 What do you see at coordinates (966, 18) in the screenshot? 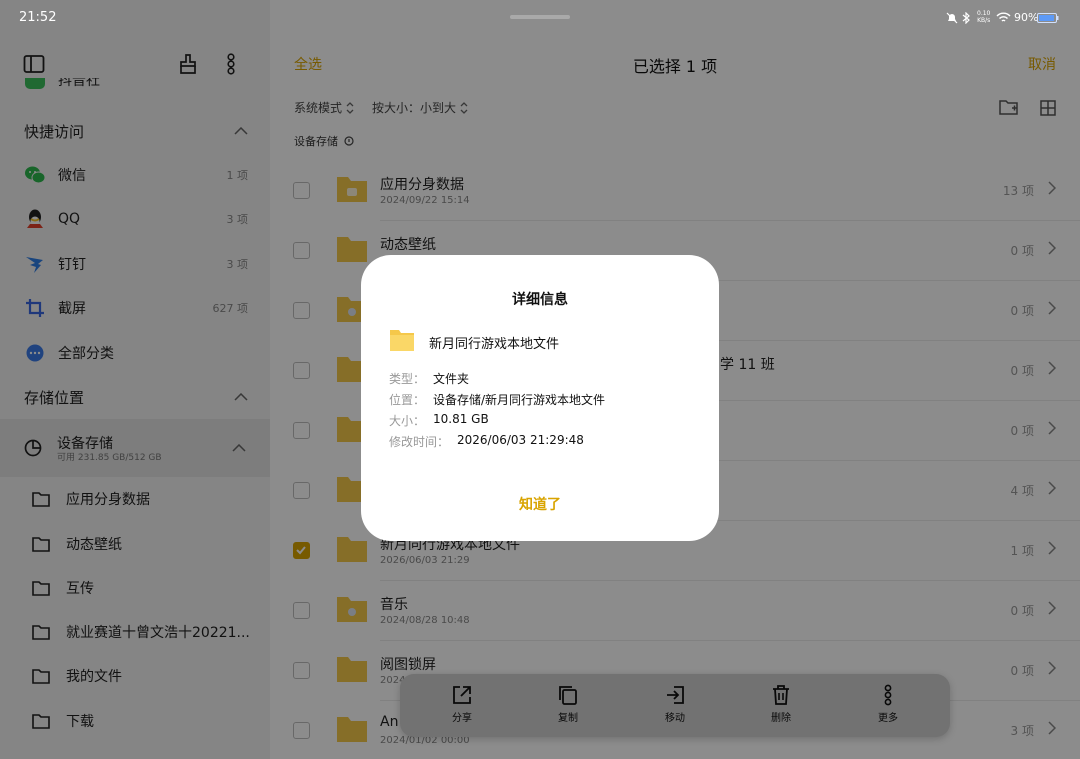
I see `bluetooth-icon` at bounding box center [966, 18].